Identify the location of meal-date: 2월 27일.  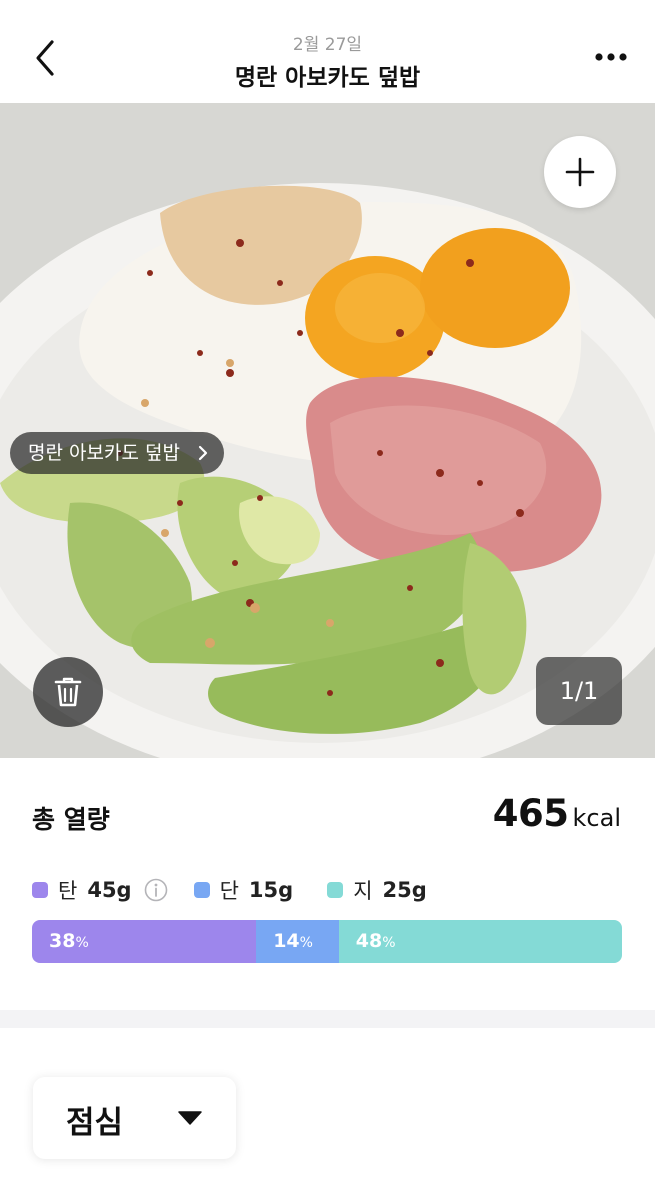
(327, 45).